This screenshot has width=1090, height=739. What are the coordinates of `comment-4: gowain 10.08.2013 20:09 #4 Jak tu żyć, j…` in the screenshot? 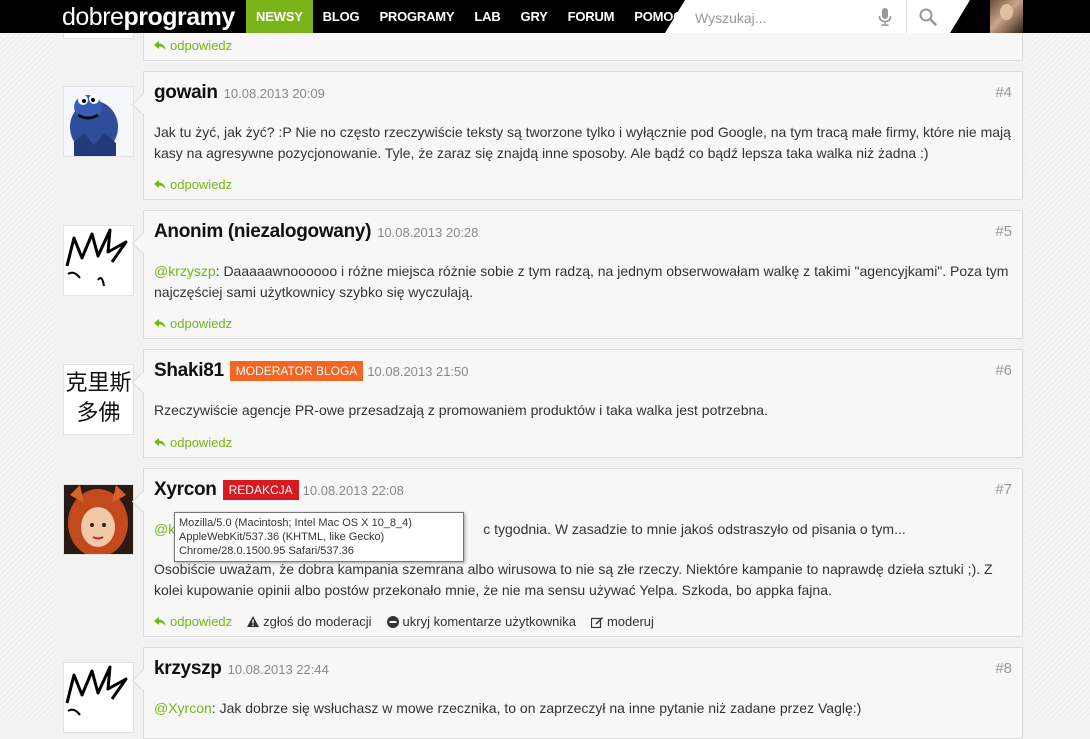 It's located at (577, 135).